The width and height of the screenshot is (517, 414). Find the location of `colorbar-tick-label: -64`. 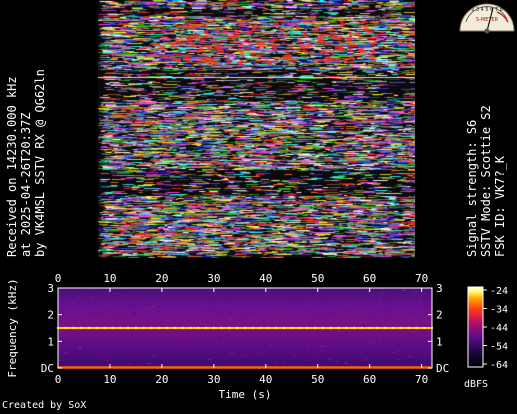

colorbar-tick-label: -64 is located at coordinates (499, 365).